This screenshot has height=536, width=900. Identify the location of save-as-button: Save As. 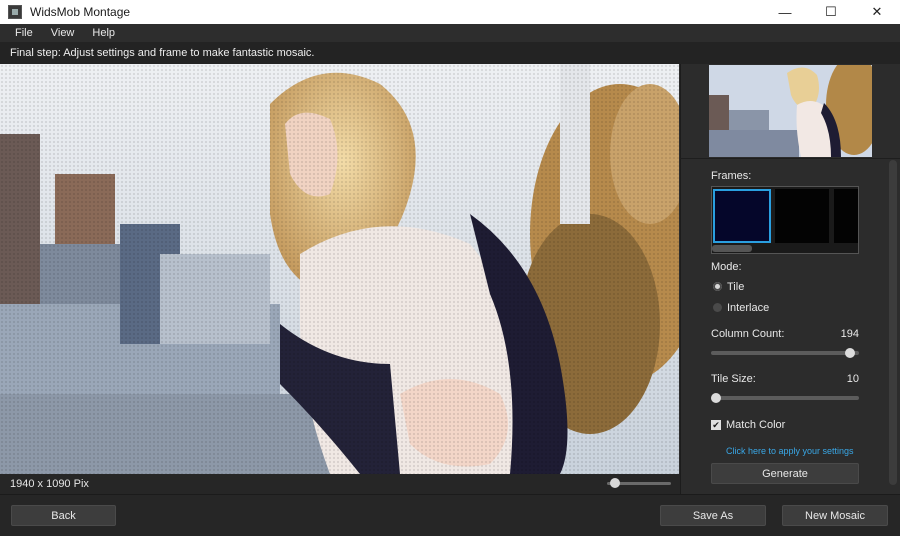
(713, 515).